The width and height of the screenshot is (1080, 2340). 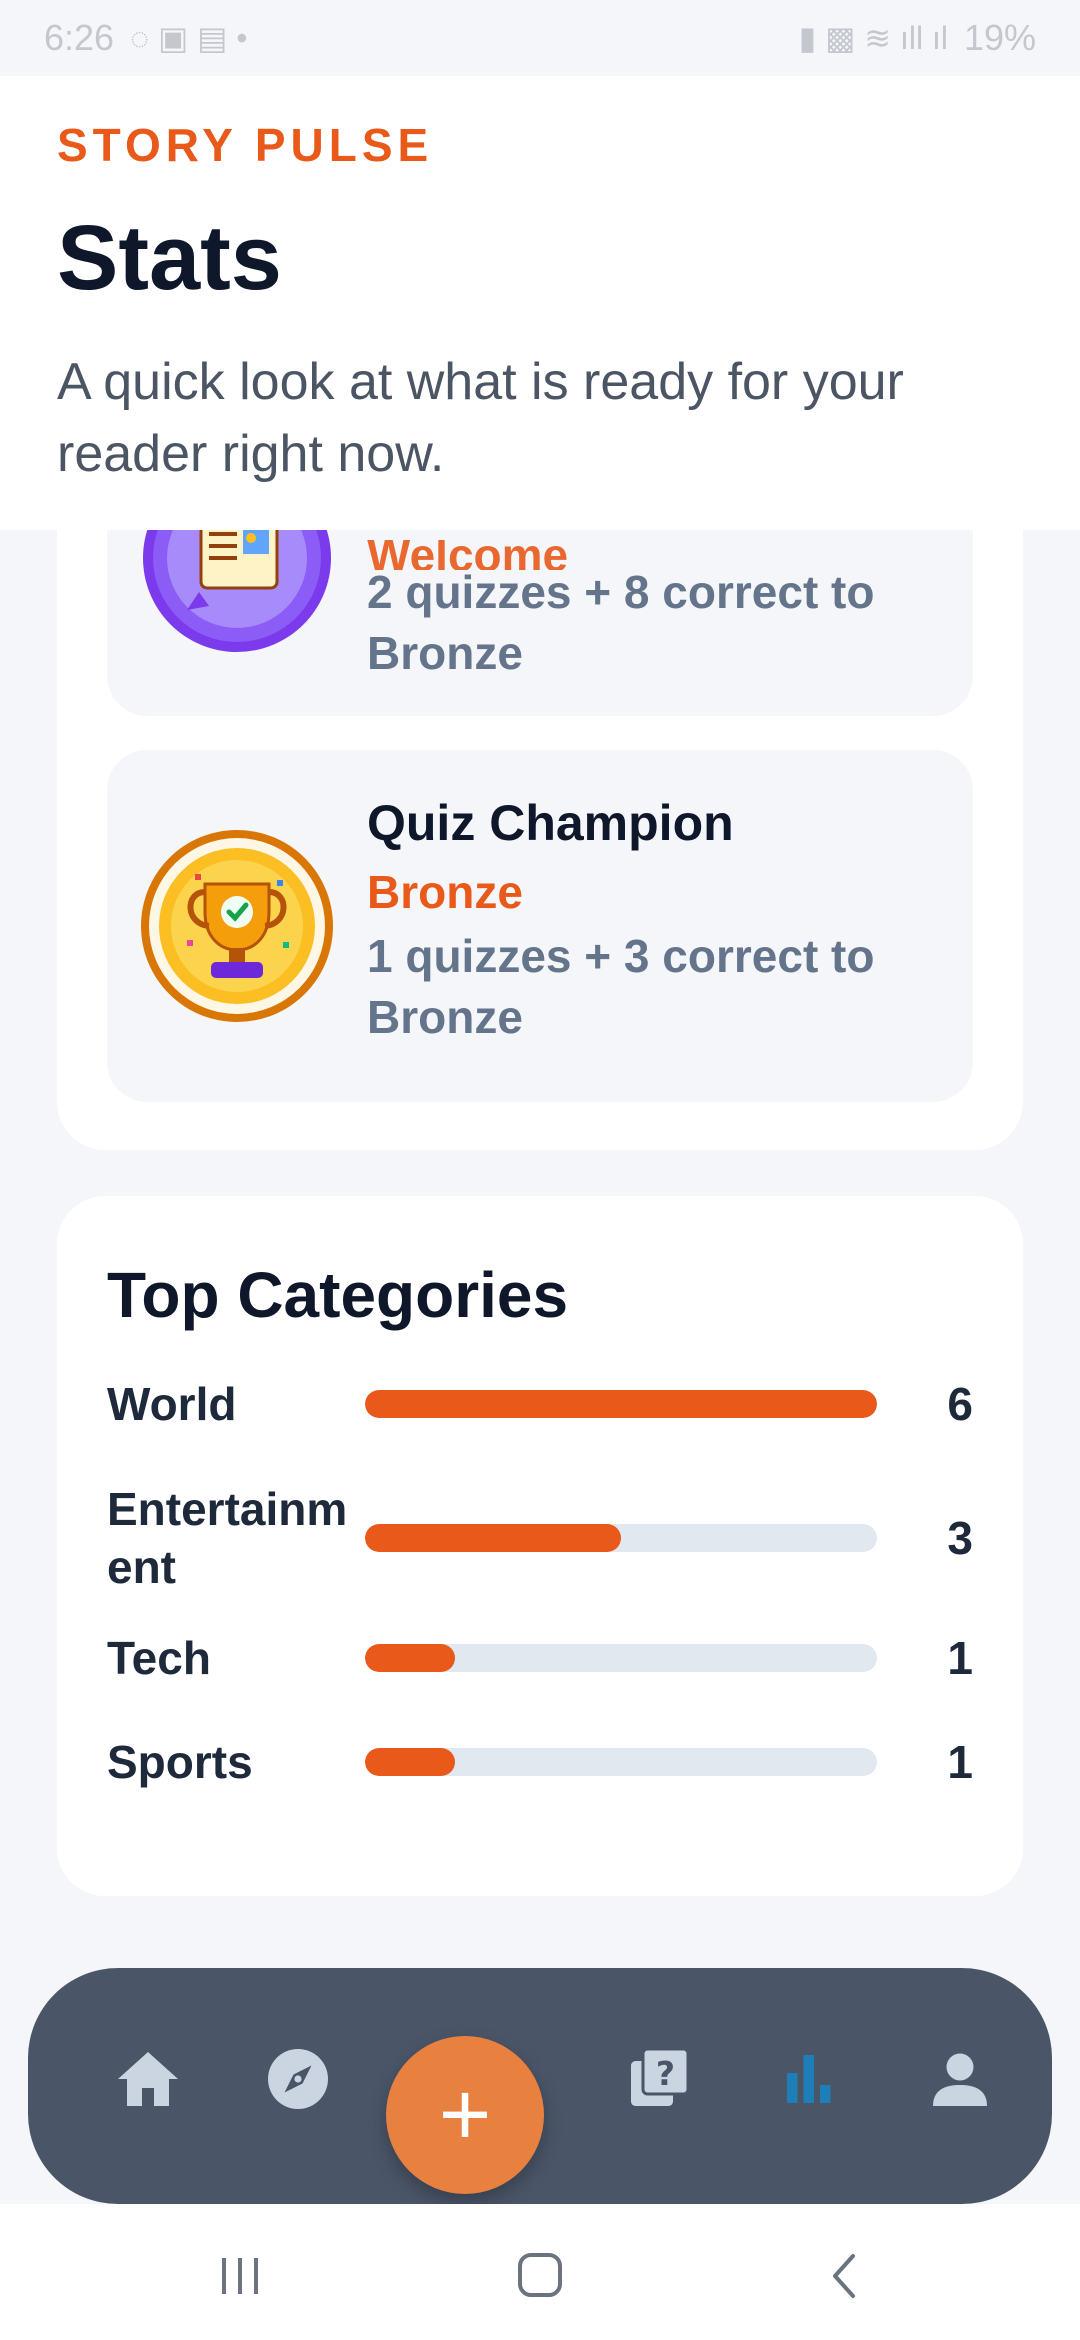 I want to click on profile-icon, so click(x=960, y=2079).